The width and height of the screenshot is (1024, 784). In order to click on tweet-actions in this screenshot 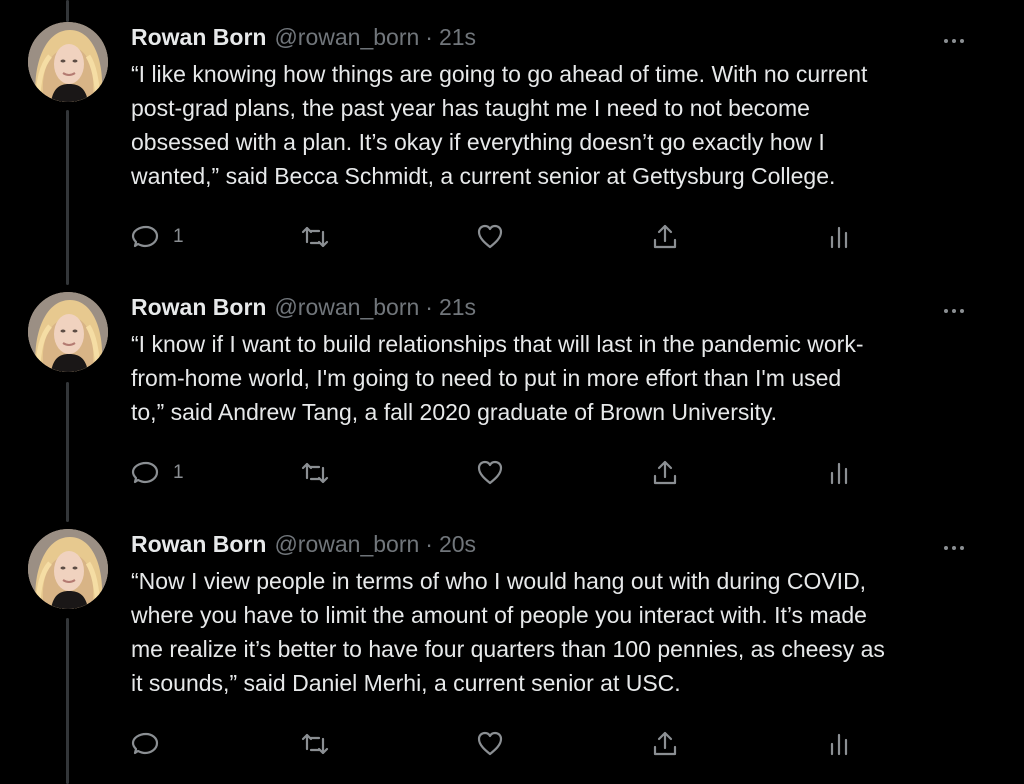, I will do `click(566, 744)`.